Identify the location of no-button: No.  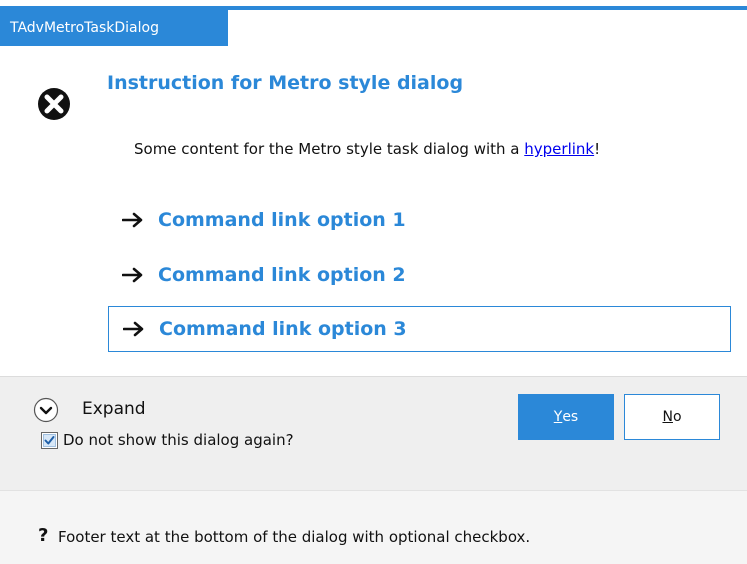
(672, 417).